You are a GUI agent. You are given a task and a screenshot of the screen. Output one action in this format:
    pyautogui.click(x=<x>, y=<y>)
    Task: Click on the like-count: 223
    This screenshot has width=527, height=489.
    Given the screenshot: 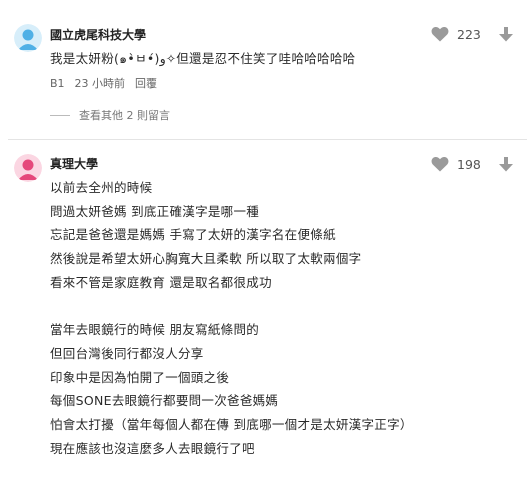 What is the action you would take?
    pyautogui.click(x=469, y=34)
    